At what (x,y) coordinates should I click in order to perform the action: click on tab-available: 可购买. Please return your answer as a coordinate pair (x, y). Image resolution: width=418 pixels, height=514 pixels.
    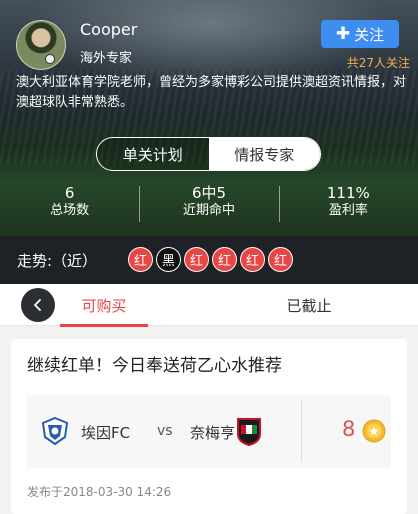
    Looking at the image, I should click on (104, 305).